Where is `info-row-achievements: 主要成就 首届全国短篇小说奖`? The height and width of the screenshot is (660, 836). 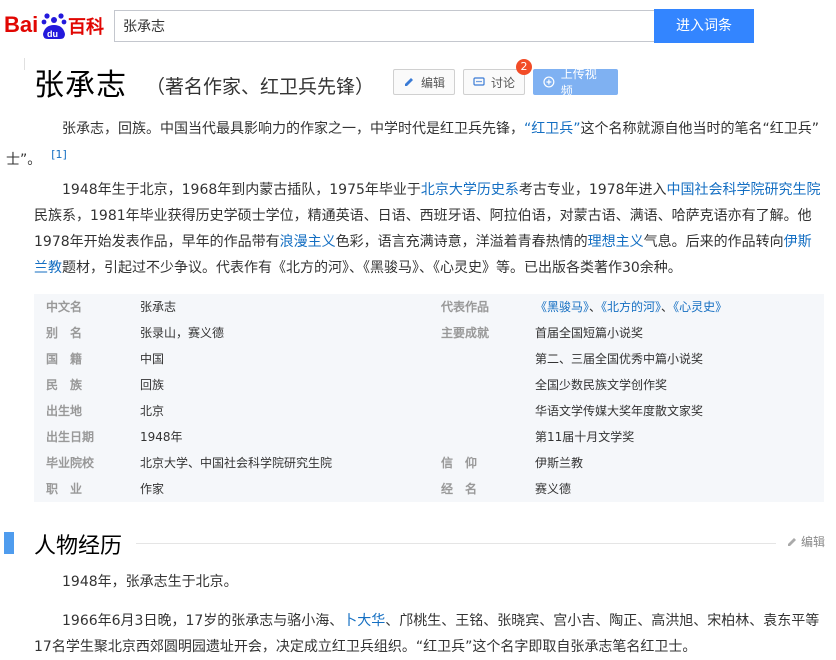 info-row-achievements: 主要成就 首届全国短篇小说奖 is located at coordinates (536, 333).